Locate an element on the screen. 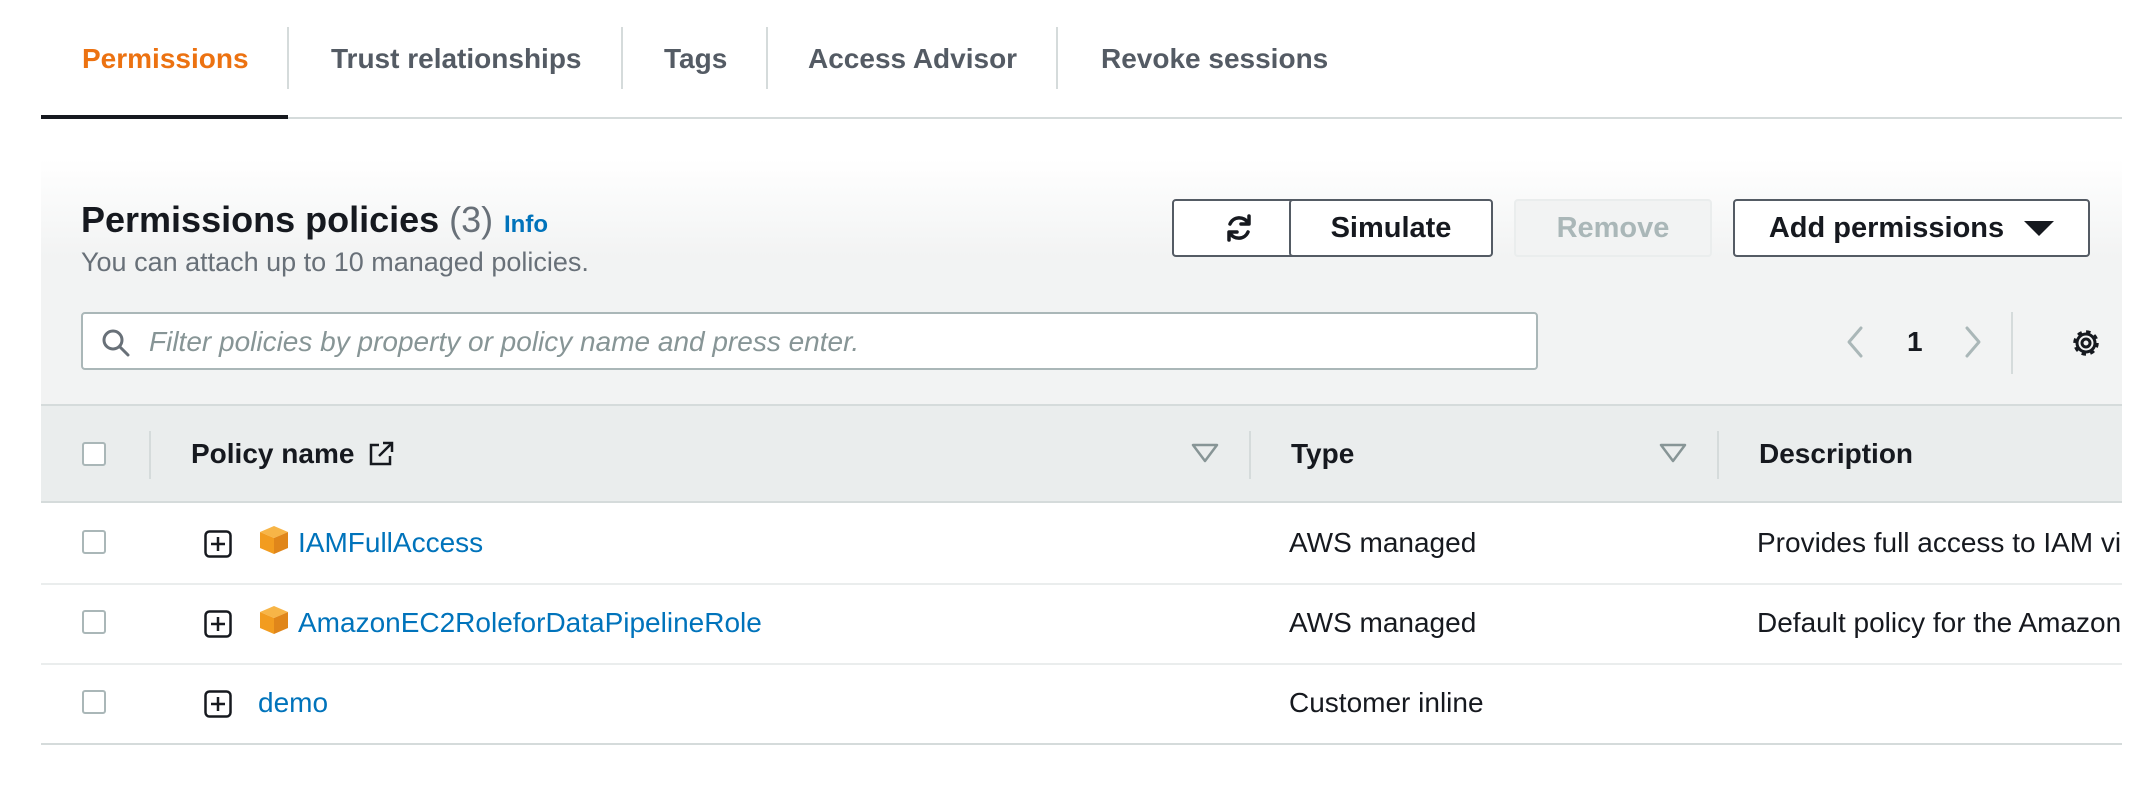 This screenshot has width=2150, height=790. external-link-icon is located at coordinates (382, 453).